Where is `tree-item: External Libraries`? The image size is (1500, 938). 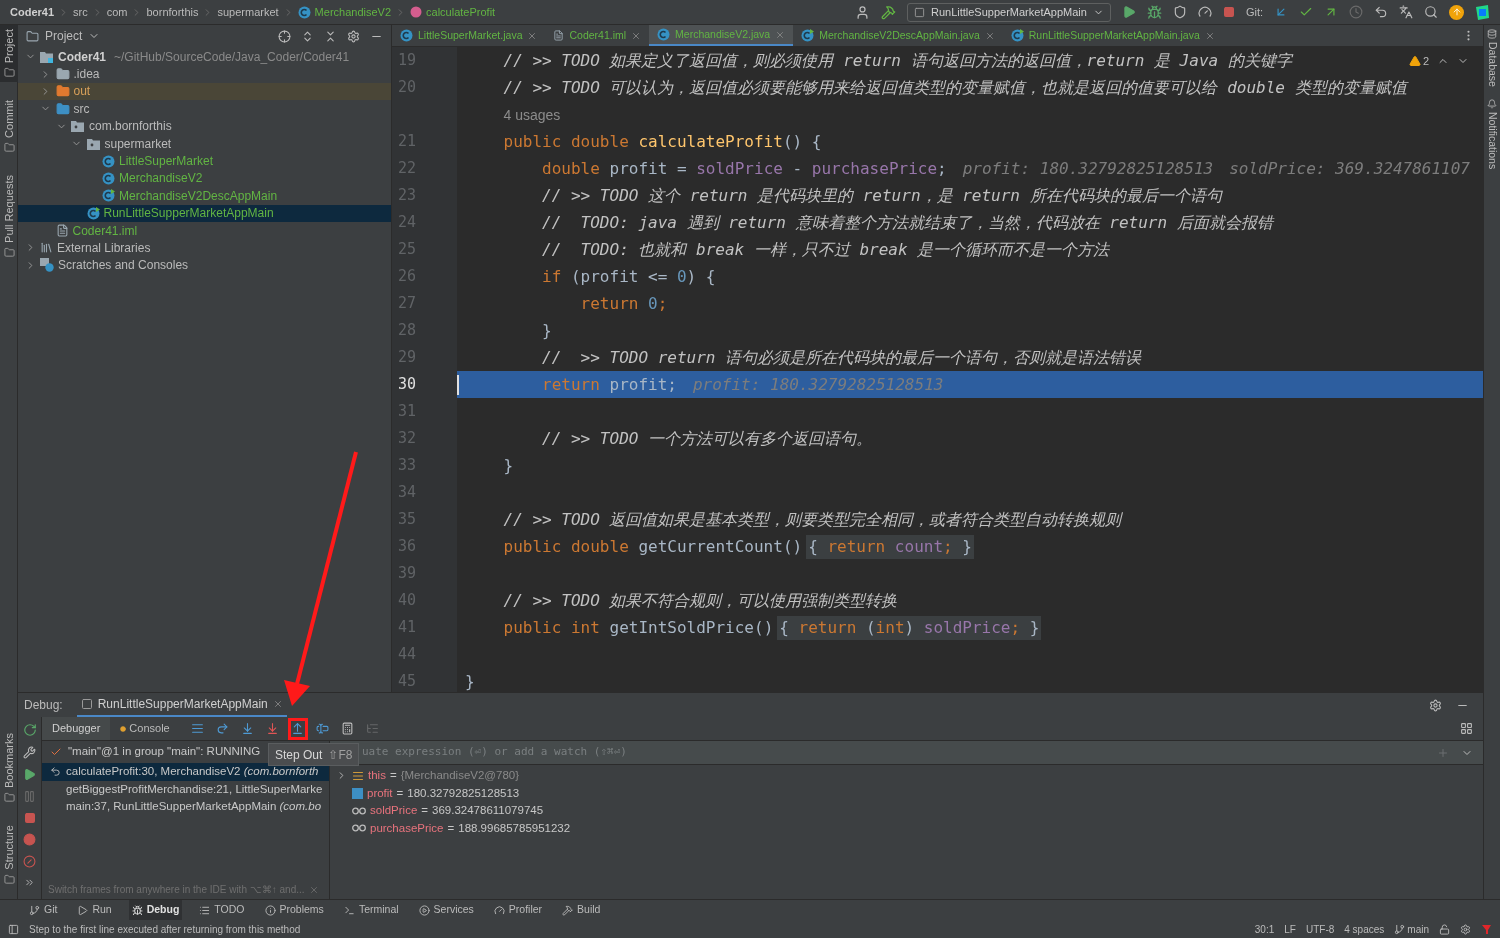
tree-item: External Libraries is located at coordinates (204, 248).